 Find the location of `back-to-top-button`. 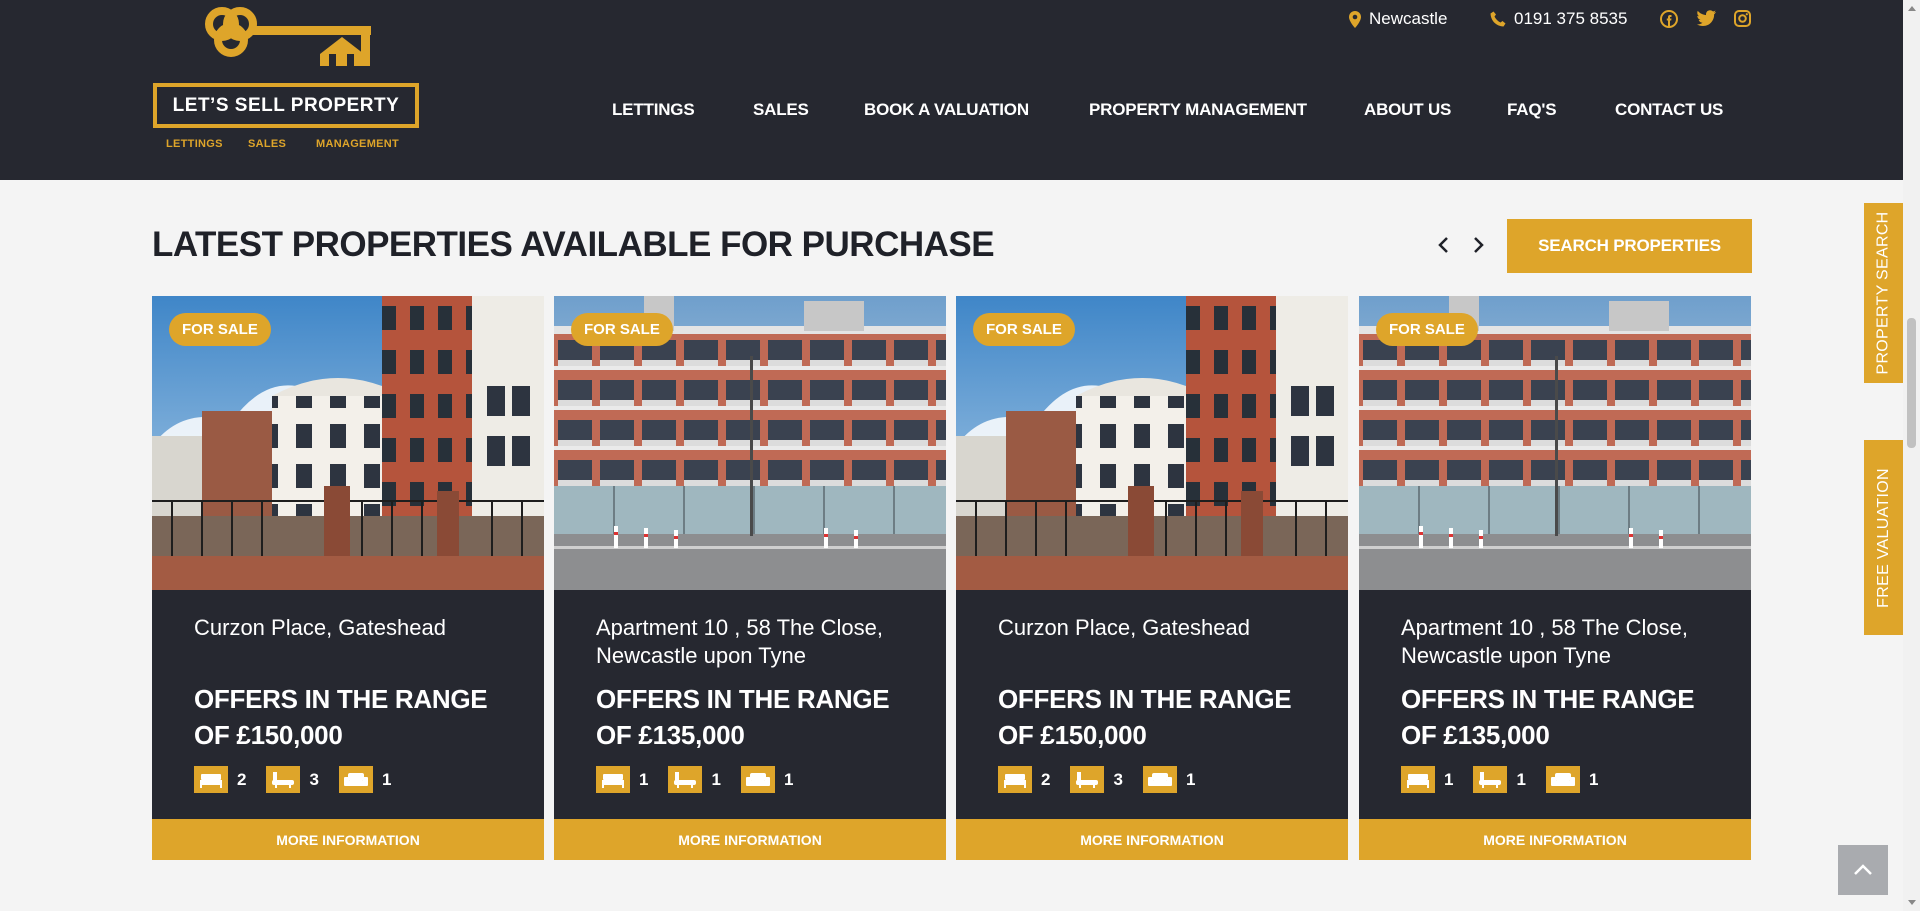

back-to-top-button is located at coordinates (1863, 870).